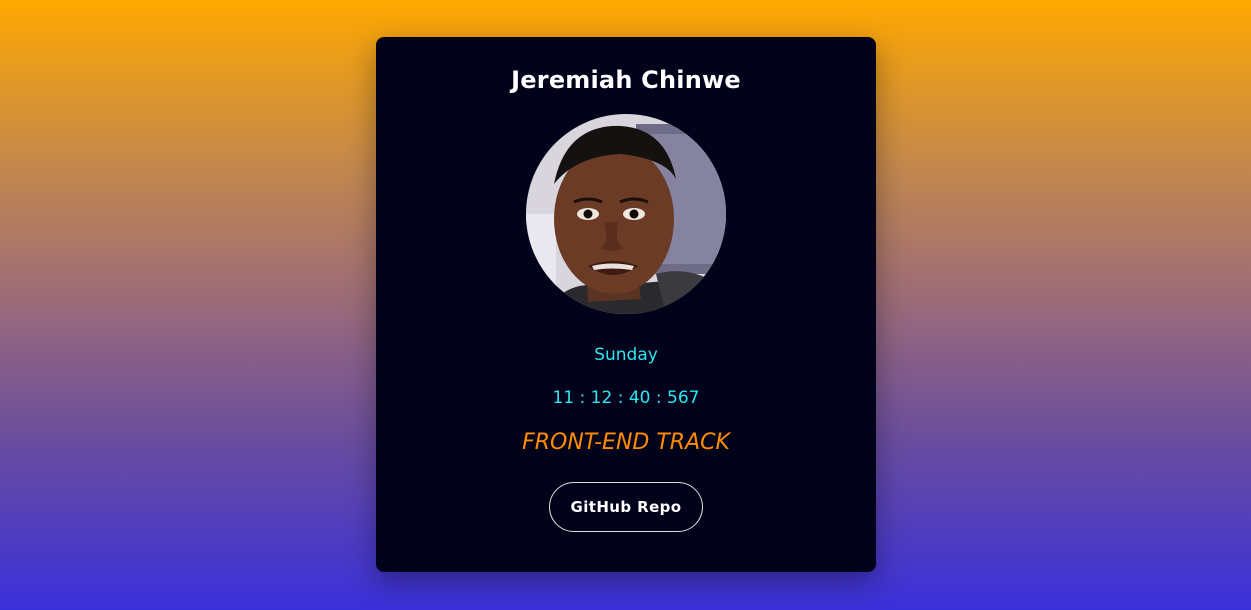  I want to click on track-label: FRONT-END TRACK, so click(626, 442).